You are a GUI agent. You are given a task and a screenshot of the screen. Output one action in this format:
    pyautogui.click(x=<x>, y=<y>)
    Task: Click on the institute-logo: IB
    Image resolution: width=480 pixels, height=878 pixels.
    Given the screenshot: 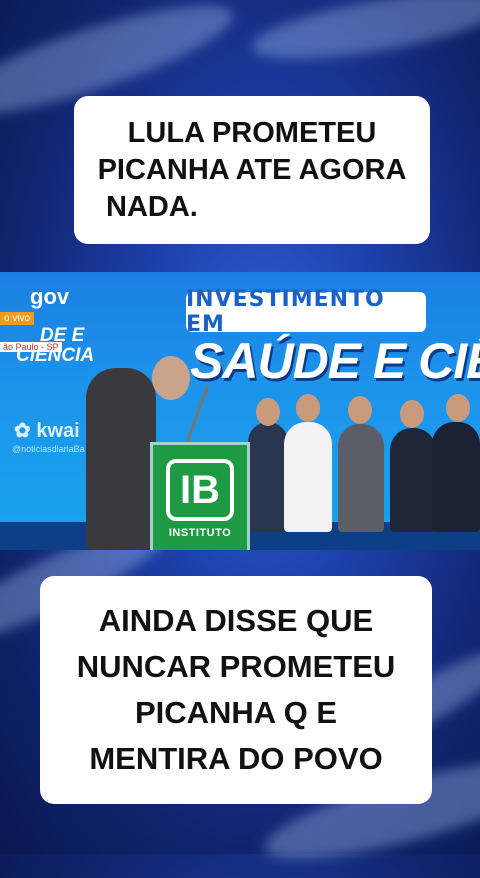 What is the action you would take?
    pyautogui.click(x=200, y=490)
    